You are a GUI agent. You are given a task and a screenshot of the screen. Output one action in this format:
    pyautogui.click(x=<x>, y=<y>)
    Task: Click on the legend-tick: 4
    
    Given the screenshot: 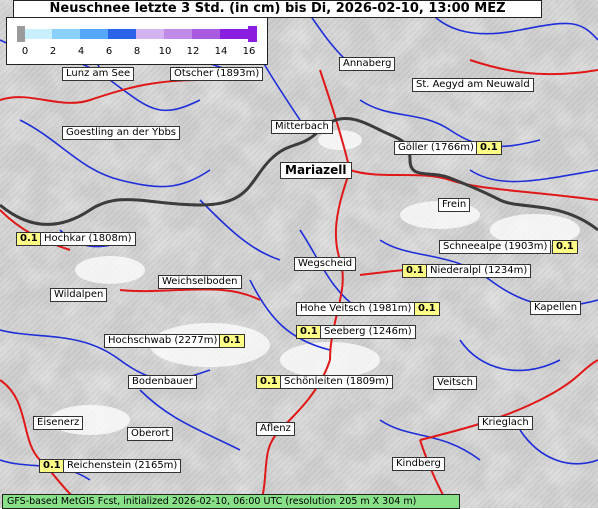 What is the action you would take?
    pyautogui.click(x=81, y=51)
    